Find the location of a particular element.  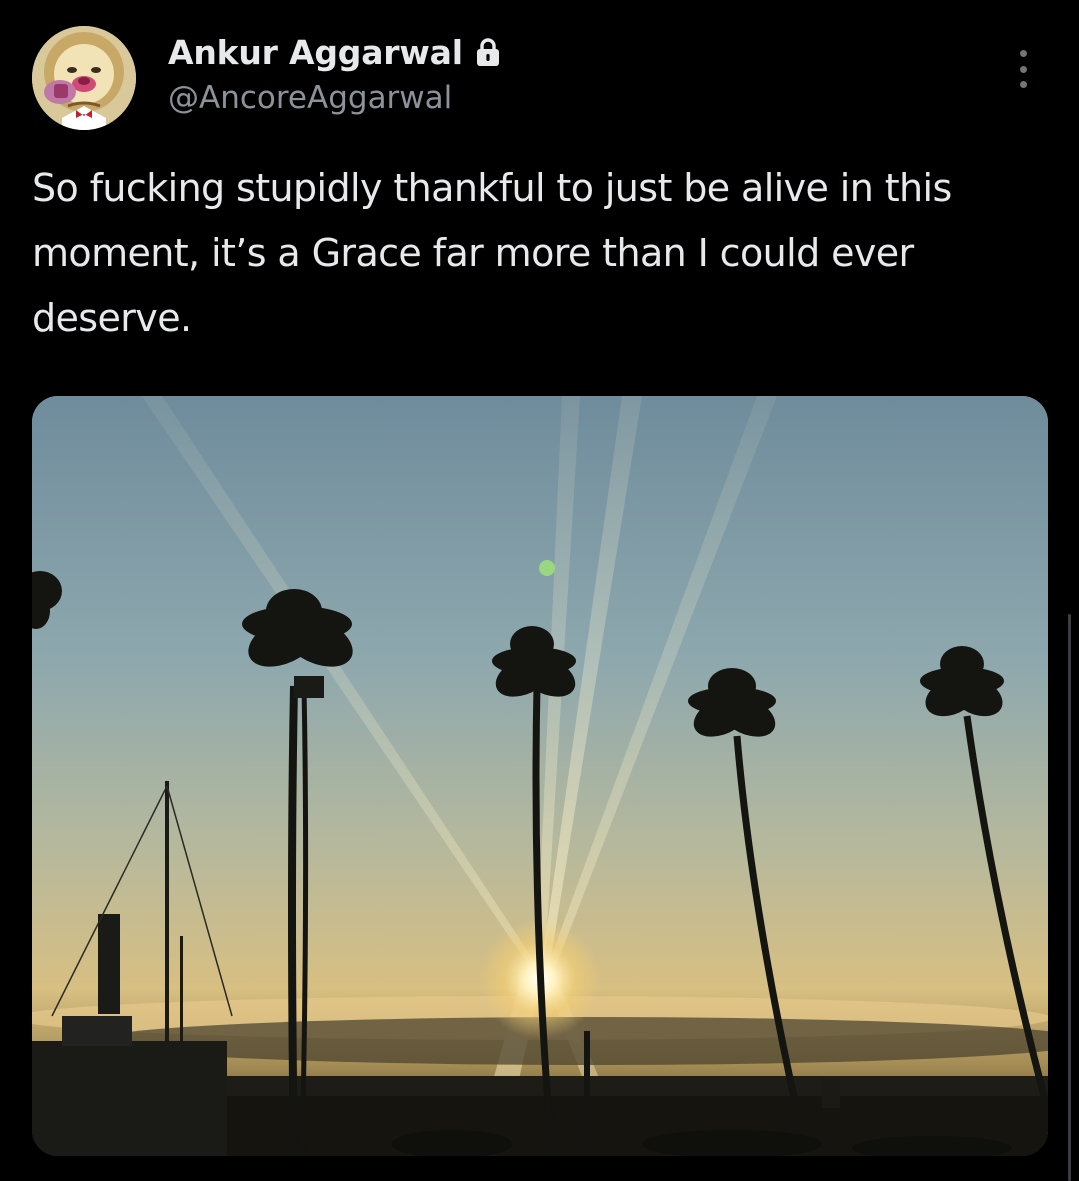

avatar is located at coordinates (84, 78).